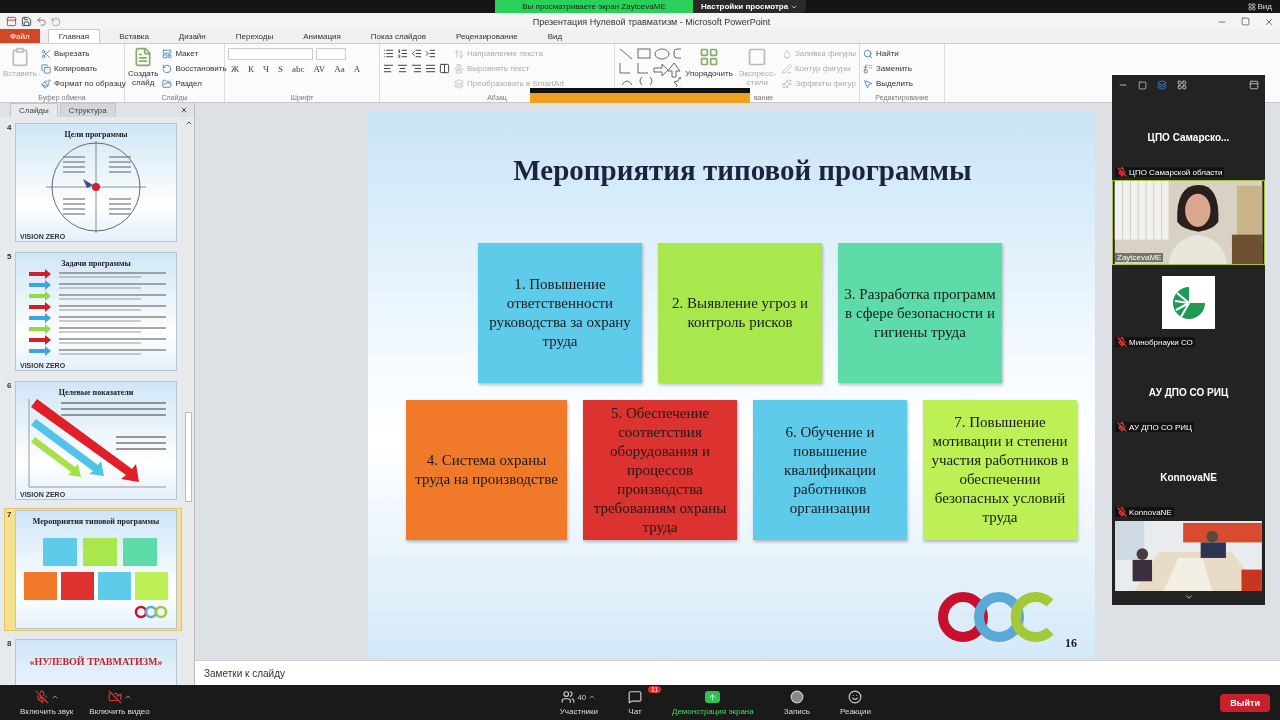  What do you see at coordinates (194, 53) in the screenshot?
I see `ribbon-item: Макет` at bounding box center [194, 53].